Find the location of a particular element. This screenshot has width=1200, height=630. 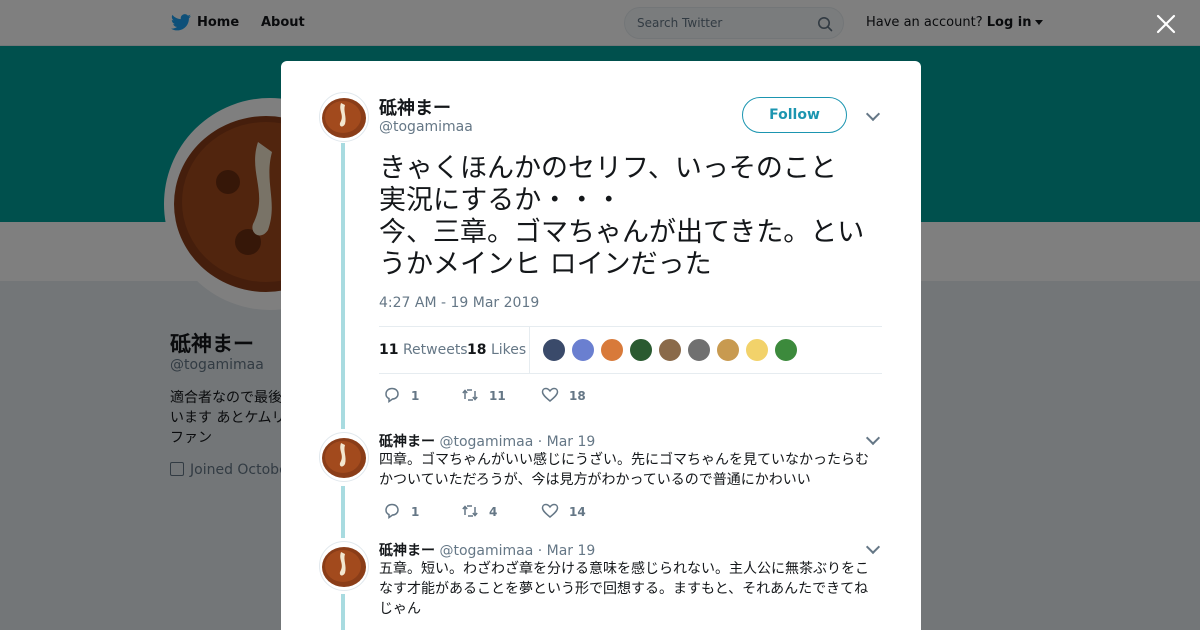

tweet-author-name: 砥神まー is located at coordinates (415, 107).